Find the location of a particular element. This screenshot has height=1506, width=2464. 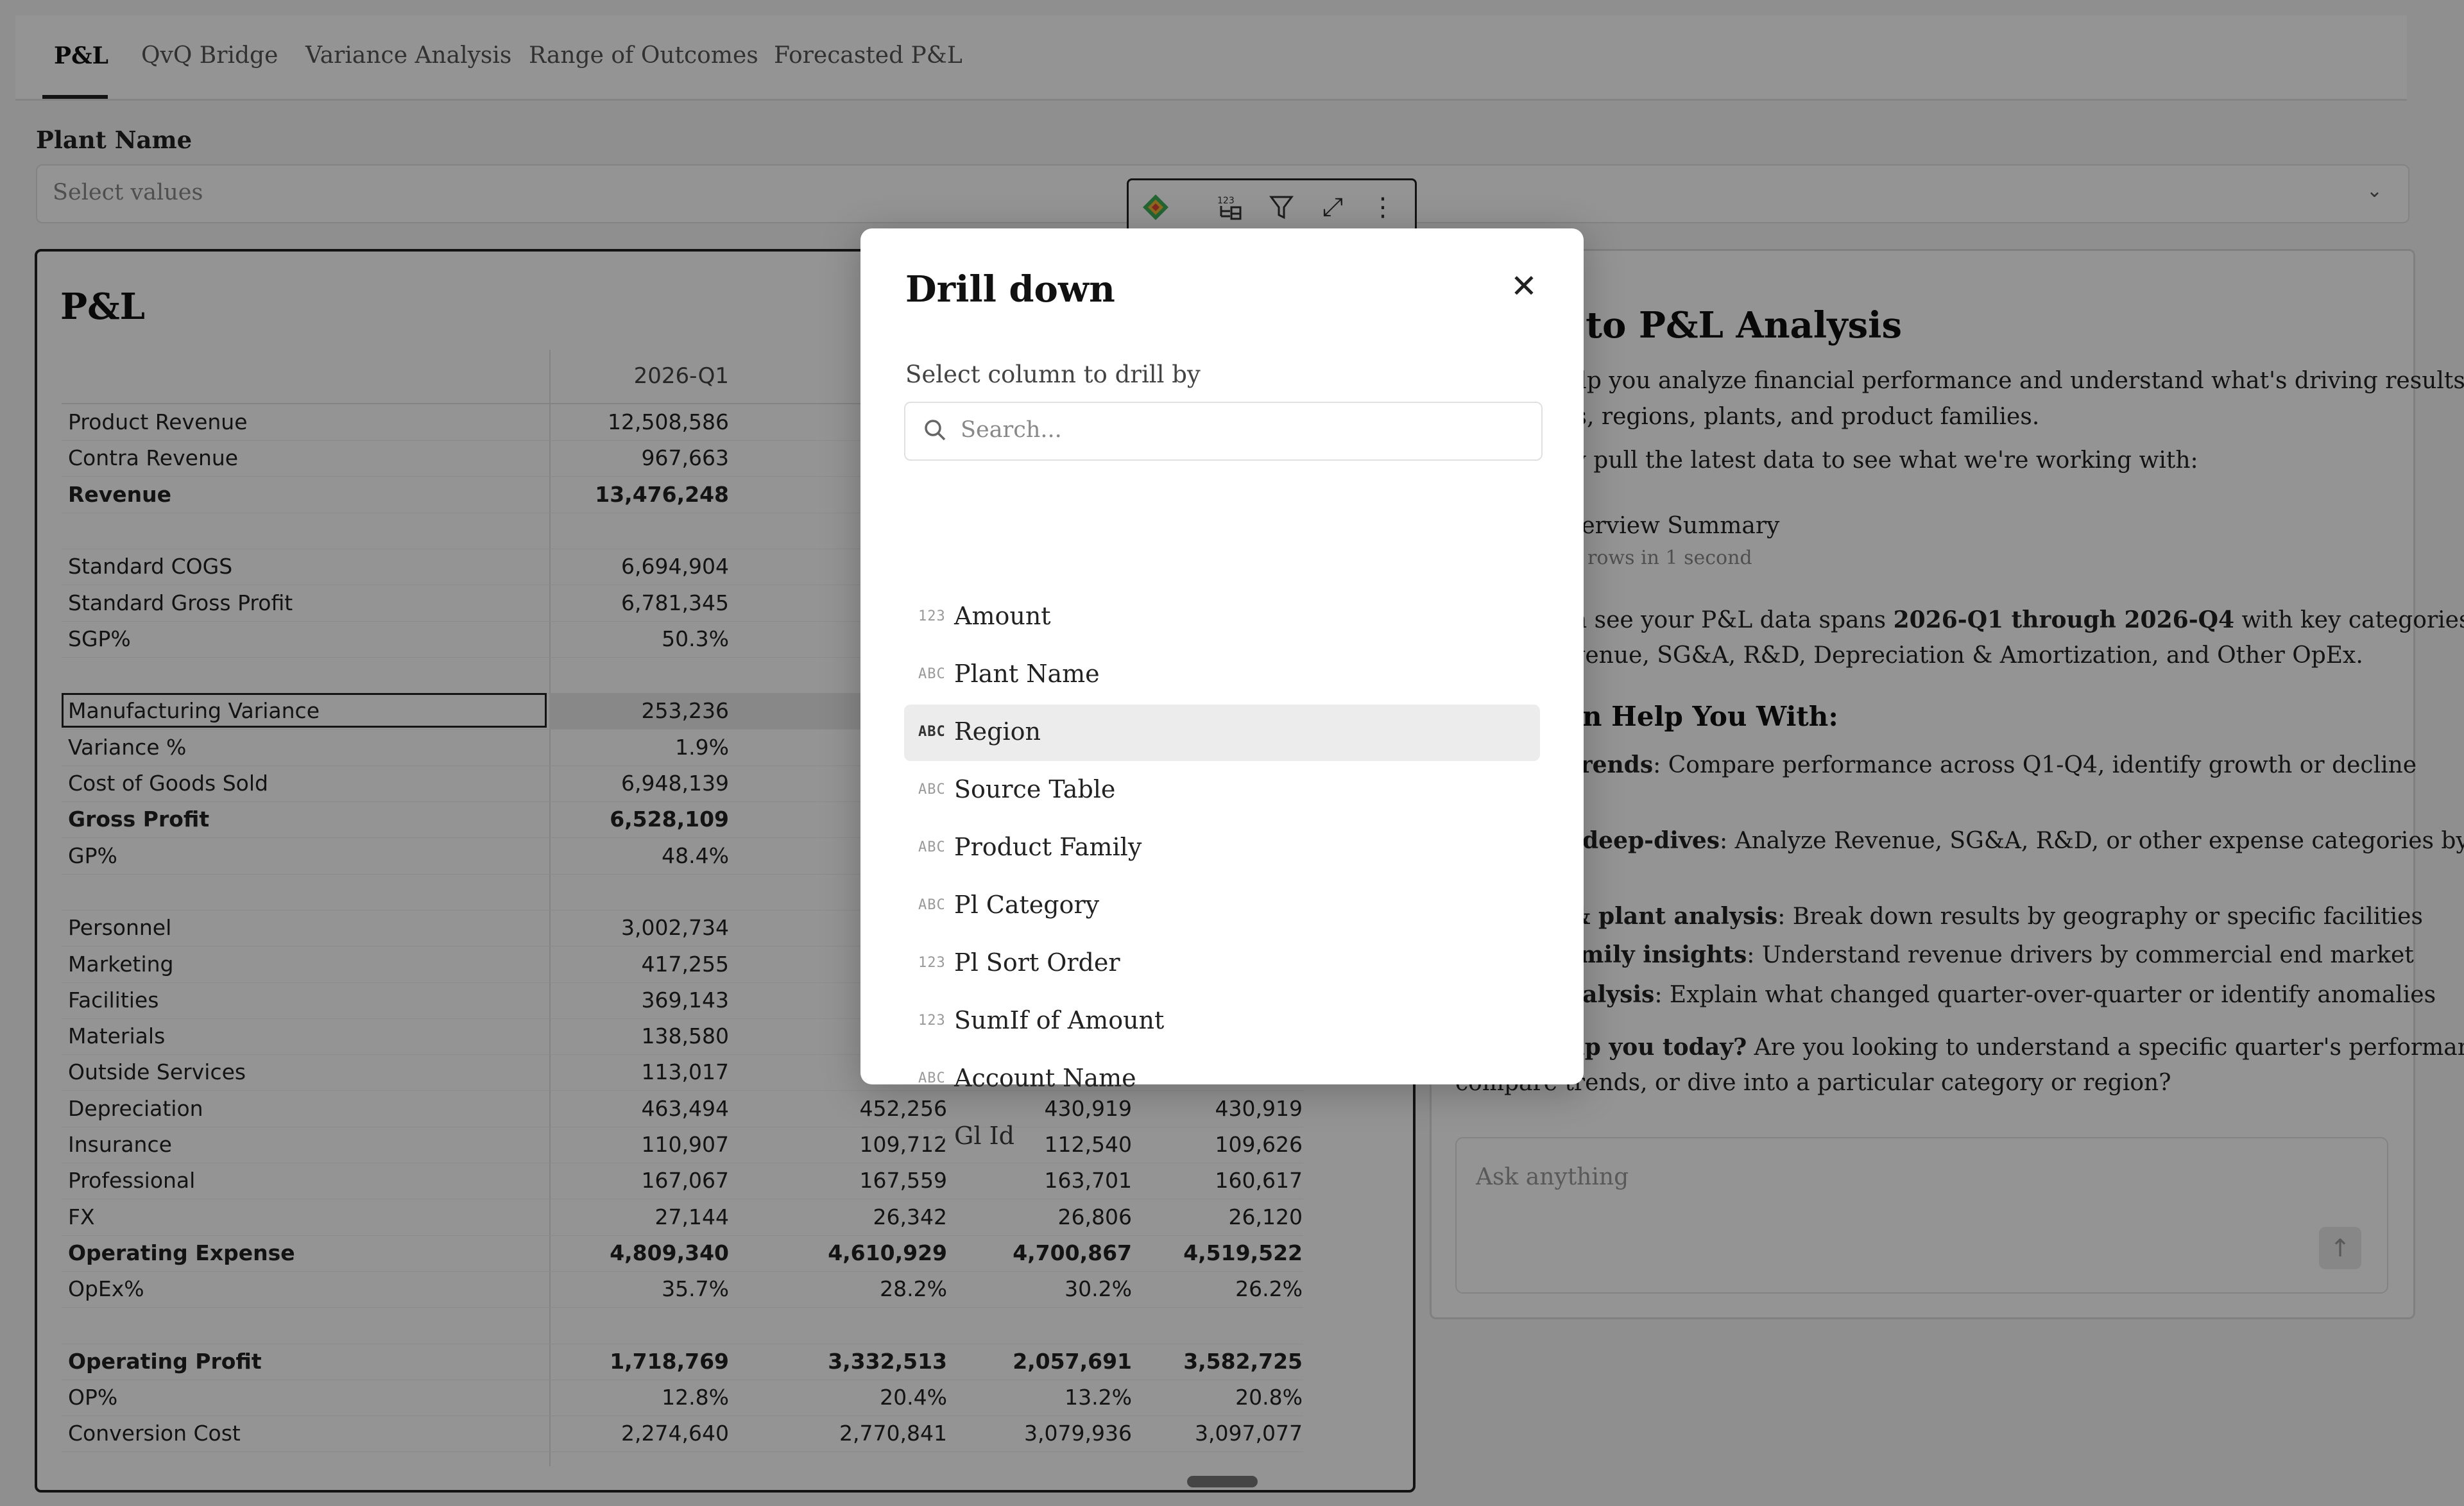

drill-option-label: Source Table is located at coordinates (1035, 789).